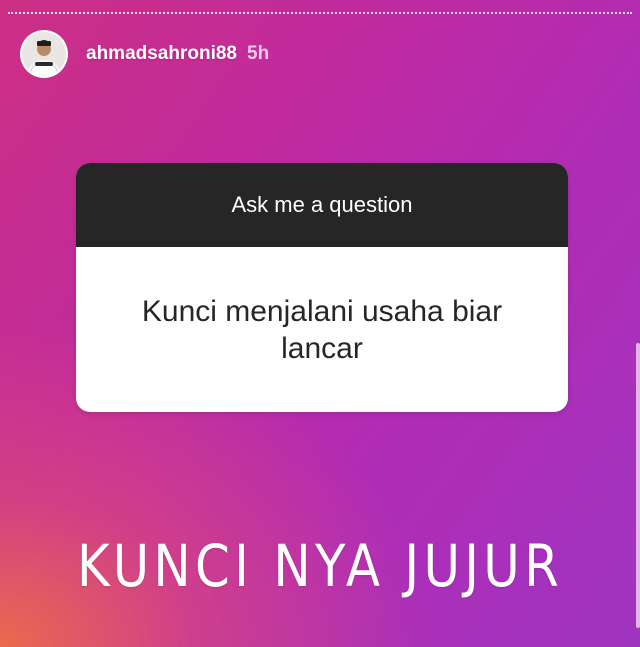 The height and width of the screenshot is (647, 640). I want to click on question-text: Kunci menjalani usaha biar lancar, so click(322, 329).